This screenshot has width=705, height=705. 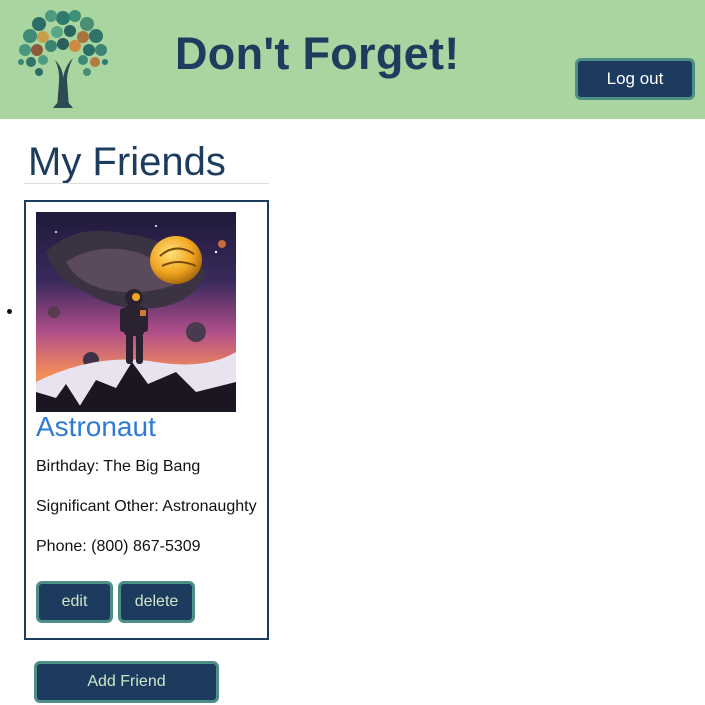 What do you see at coordinates (146, 183) in the screenshot?
I see `title-divider` at bounding box center [146, 183].